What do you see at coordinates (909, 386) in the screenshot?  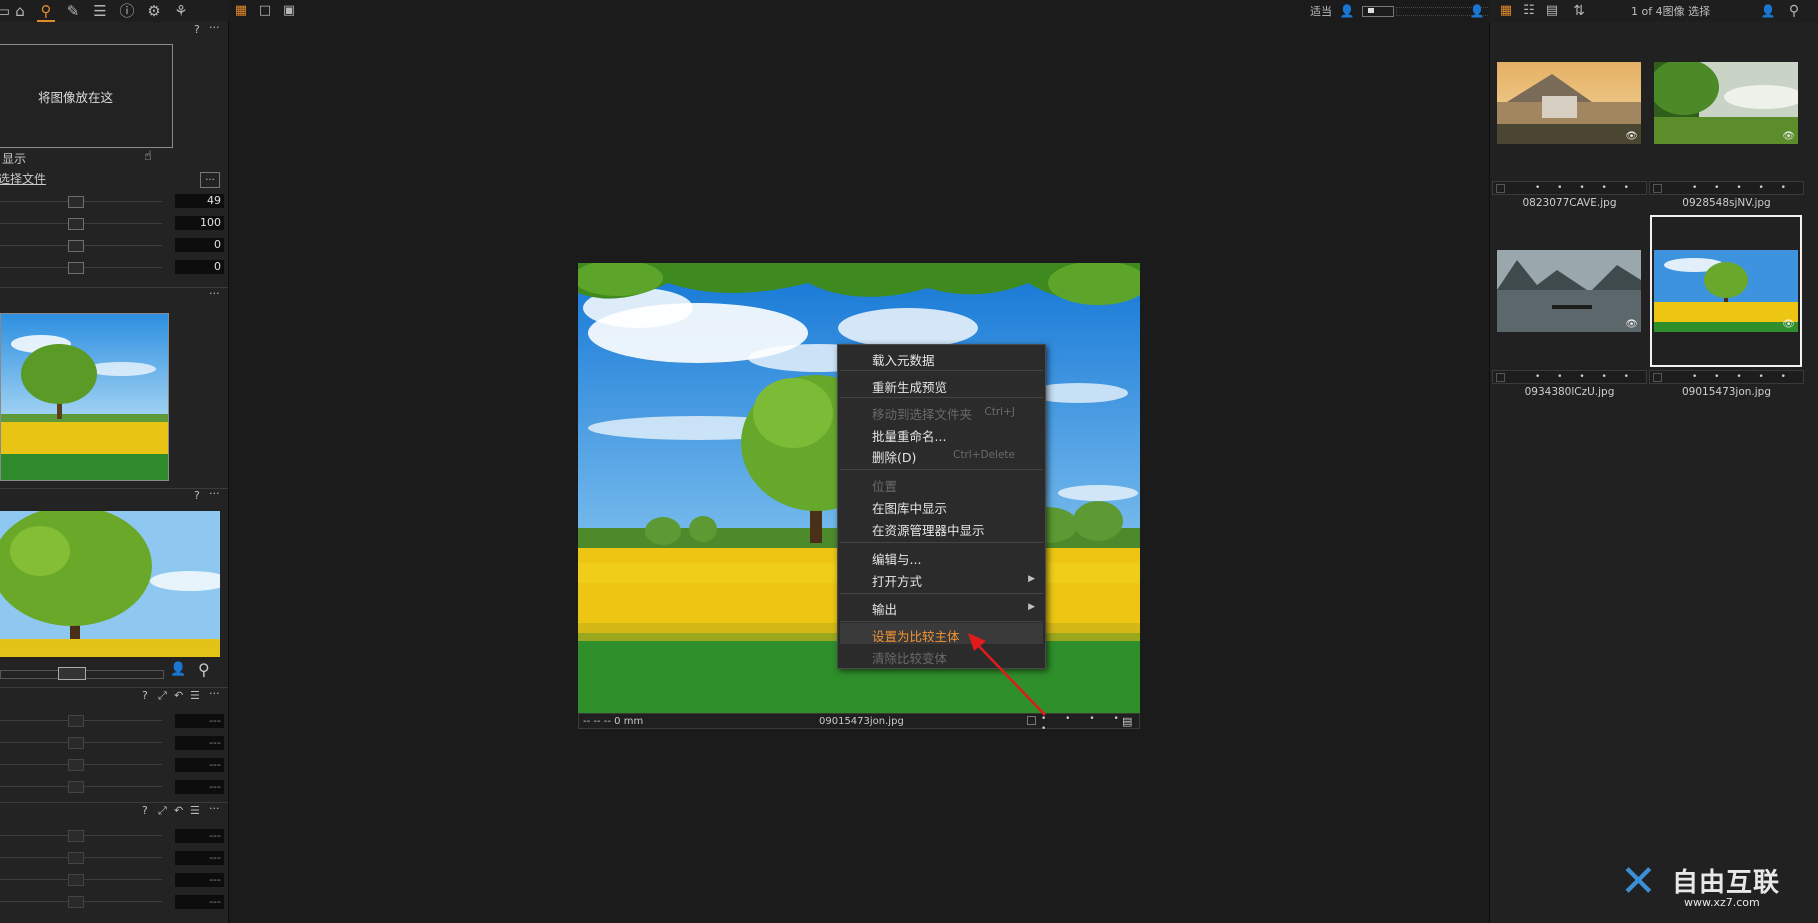 I see `menu-item-regenerate-preview: 重新生成预览` at bounding box center [909, 386].